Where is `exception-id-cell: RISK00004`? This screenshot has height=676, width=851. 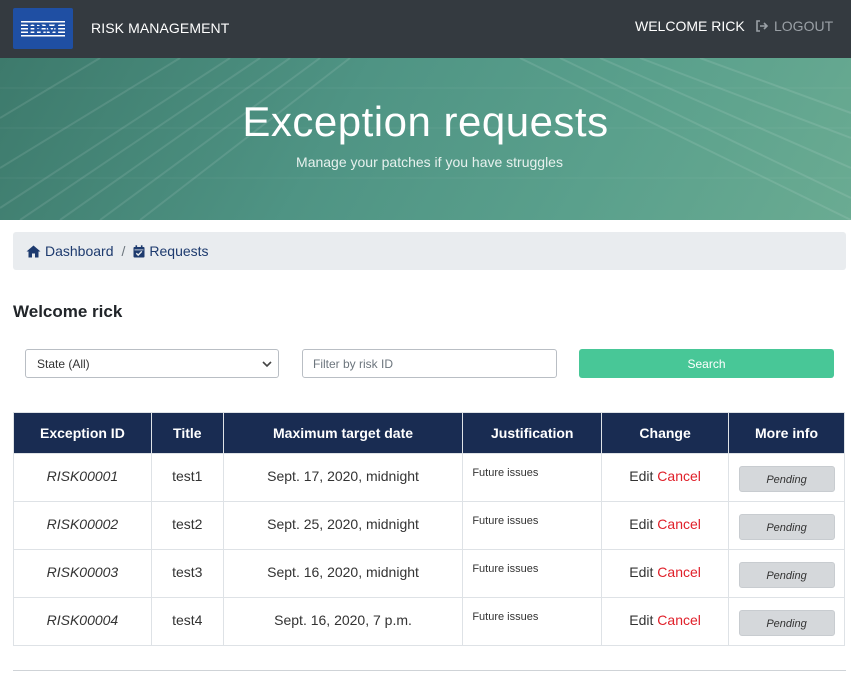 exception-id-cell: RISK00004 is located at coordinates (82, 621).